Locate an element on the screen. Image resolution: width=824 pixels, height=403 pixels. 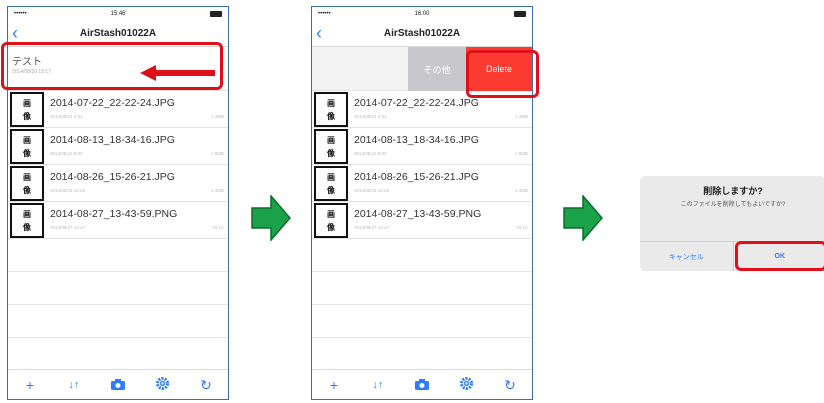
time-label: 16:00 is located at coordinates (422, 14).